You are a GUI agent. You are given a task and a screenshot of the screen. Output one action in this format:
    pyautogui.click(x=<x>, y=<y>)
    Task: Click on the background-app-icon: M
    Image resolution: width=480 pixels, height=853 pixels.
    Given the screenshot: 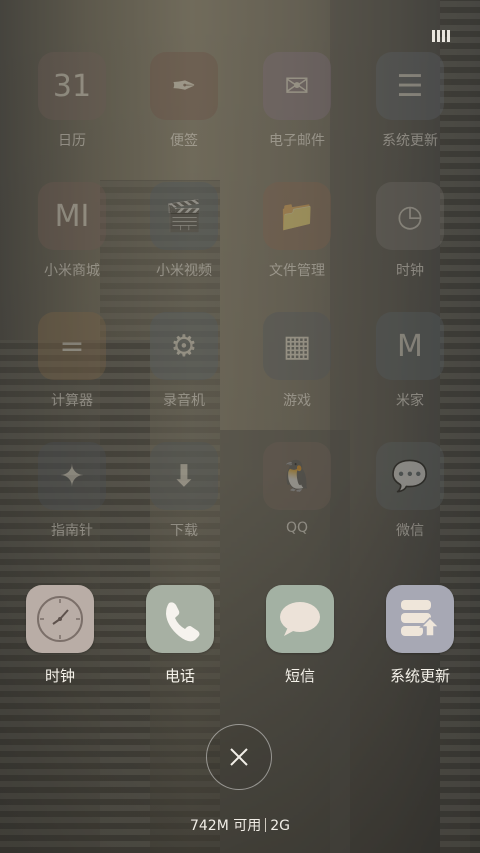 What is the action you would take?
    pyautogui.click(x=410, y=346)
    